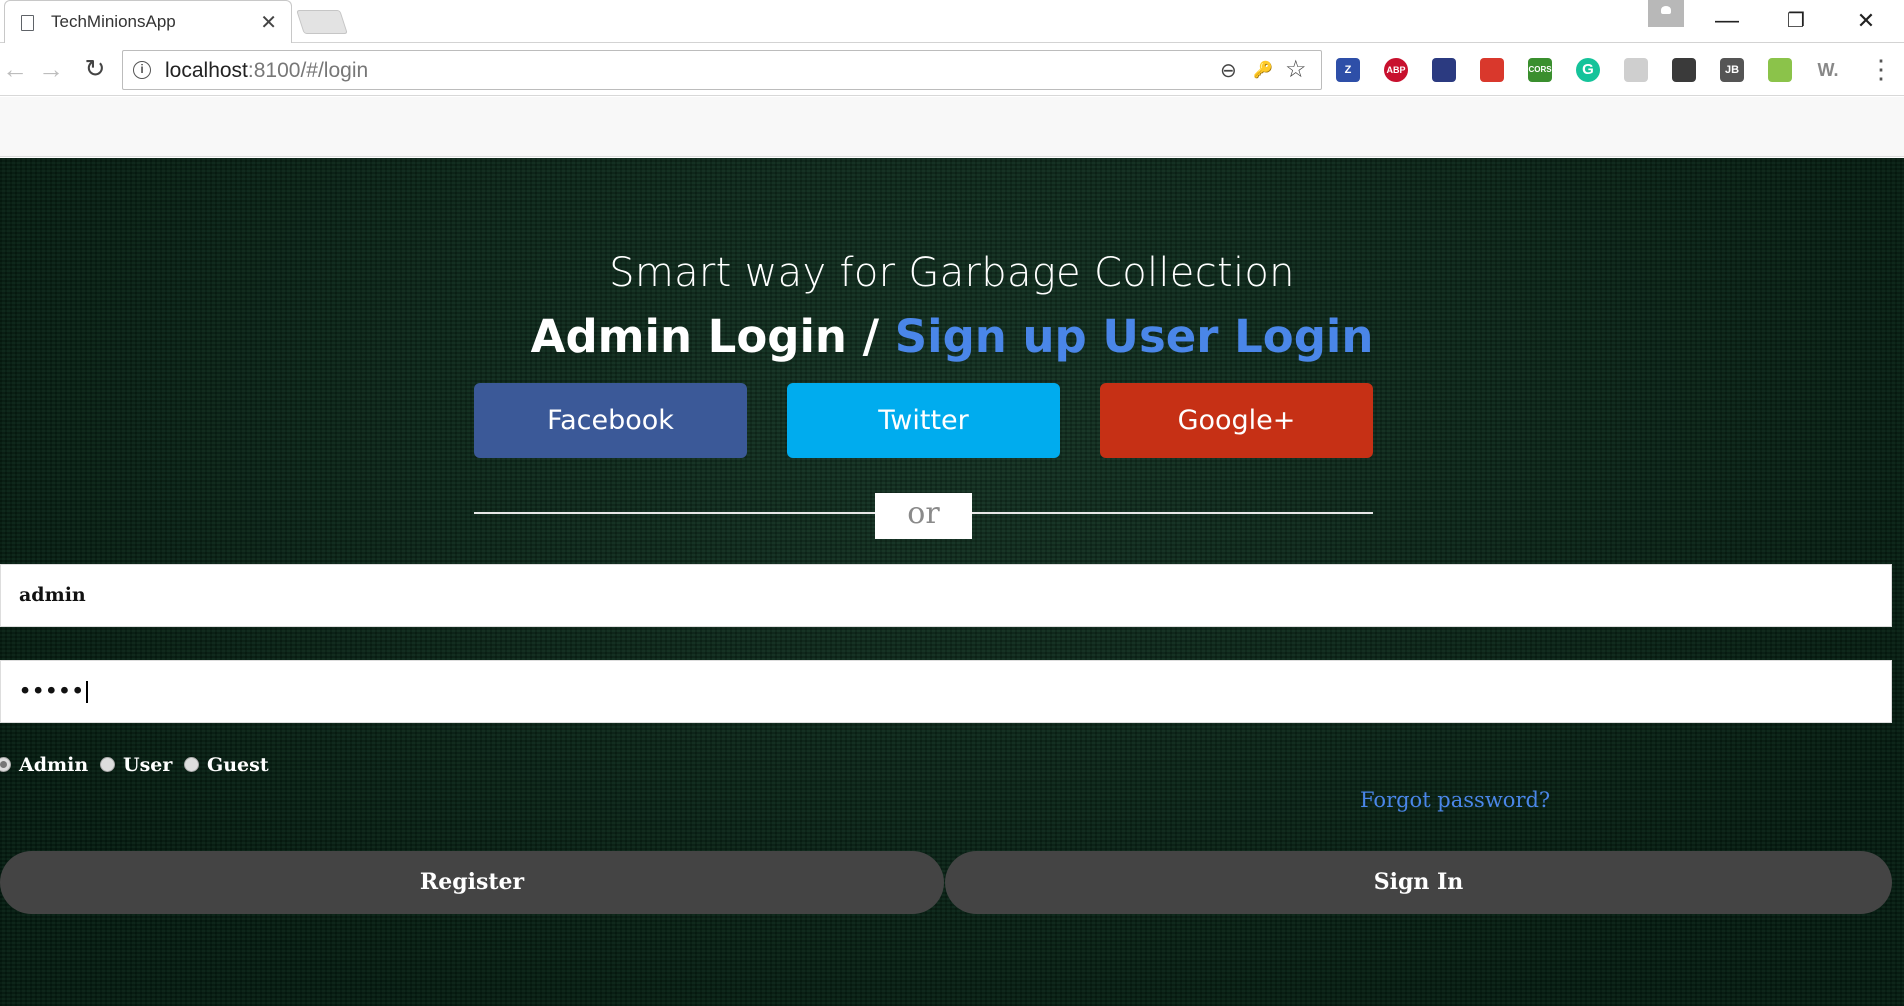 Image resolution: width=1904 pixels, height=1006 pixels. Describe the element at coordinates (226, 765) in the screenshot. I see `role-radio-guest: Guest` at that location.